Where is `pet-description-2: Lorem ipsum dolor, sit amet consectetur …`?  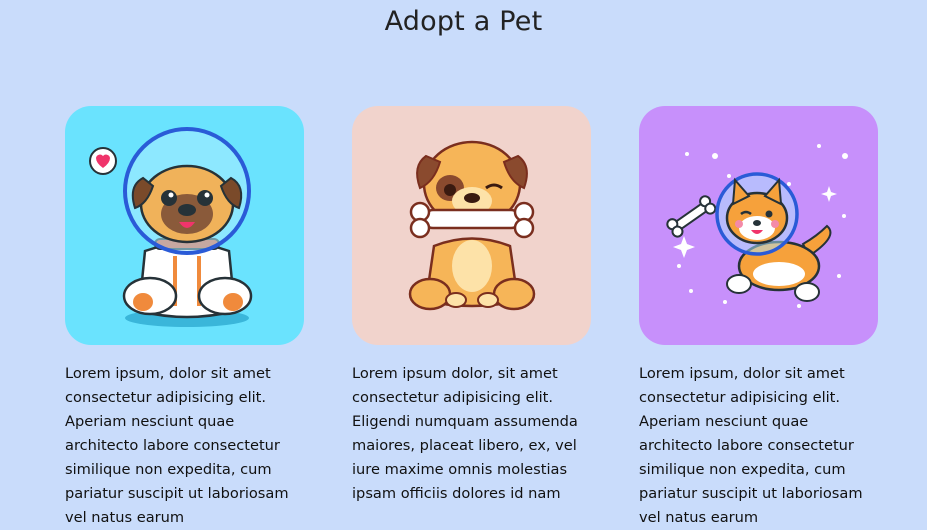 pet-description-2: Lorem ipsum dolor, sit amet consectetur … is located at coordinates (465, 433).